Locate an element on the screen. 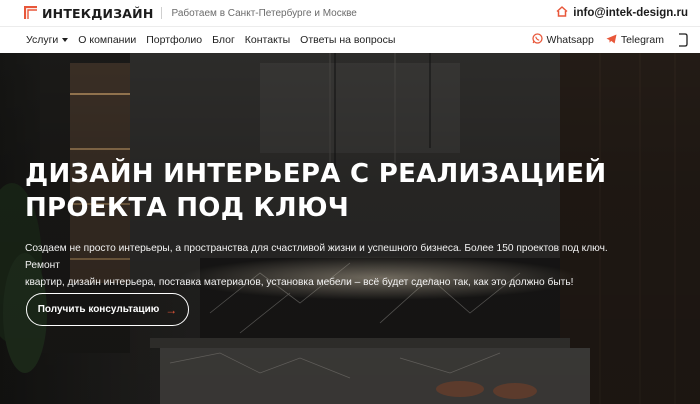 The width and height of the screenshot is (700, 404). header-divider is located at coordinates (162, 13).